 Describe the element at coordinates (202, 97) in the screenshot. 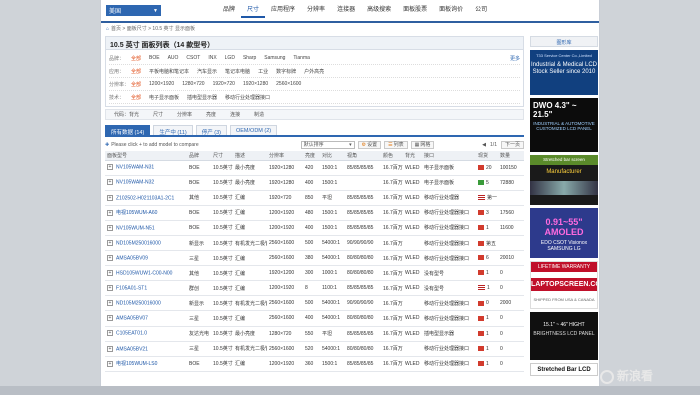

I see `filter-option: 插电型显示器` at that location.